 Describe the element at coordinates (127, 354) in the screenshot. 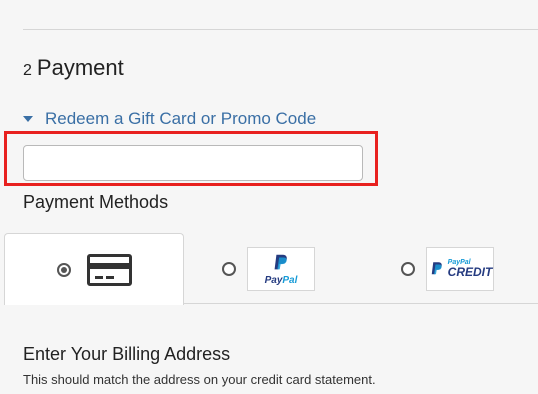

I see `billing-address-title: Enter Your Billing Address` at that location.